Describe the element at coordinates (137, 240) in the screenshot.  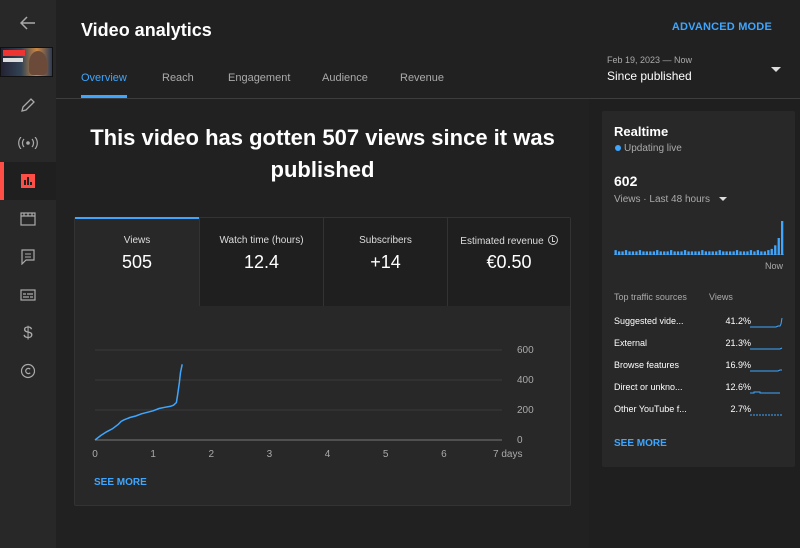
I see `metric-label: Views` at that location.